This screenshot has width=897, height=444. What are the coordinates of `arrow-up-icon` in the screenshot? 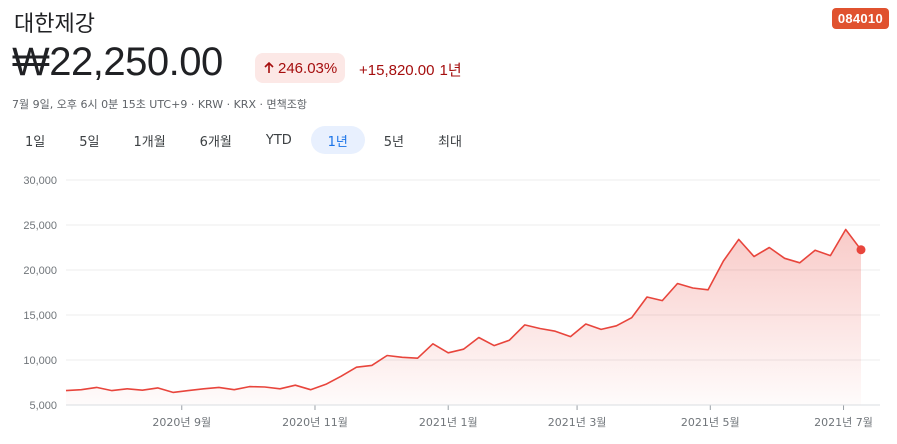 It's located at (269, 67).